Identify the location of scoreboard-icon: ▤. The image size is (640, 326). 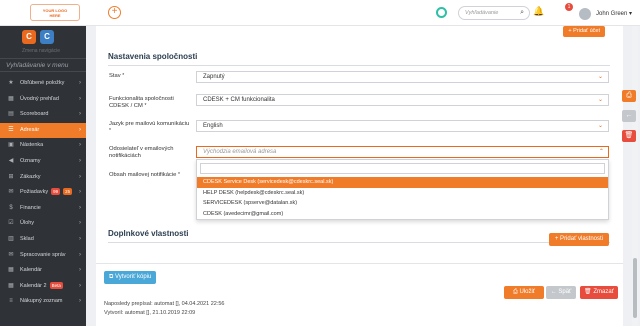
(11, 114).